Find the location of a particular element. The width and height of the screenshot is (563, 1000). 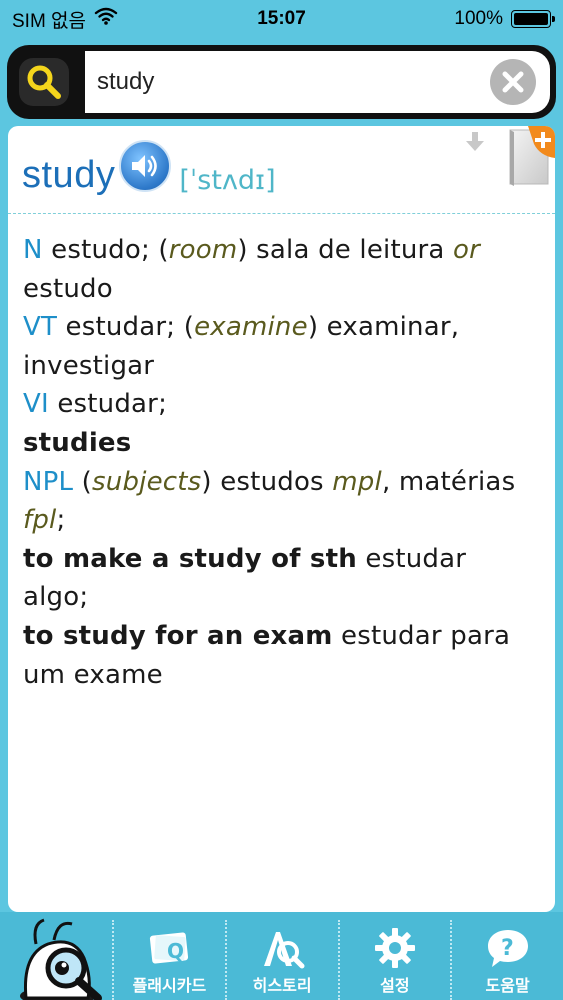

pos-label: N is located at coordinates (33, 250).